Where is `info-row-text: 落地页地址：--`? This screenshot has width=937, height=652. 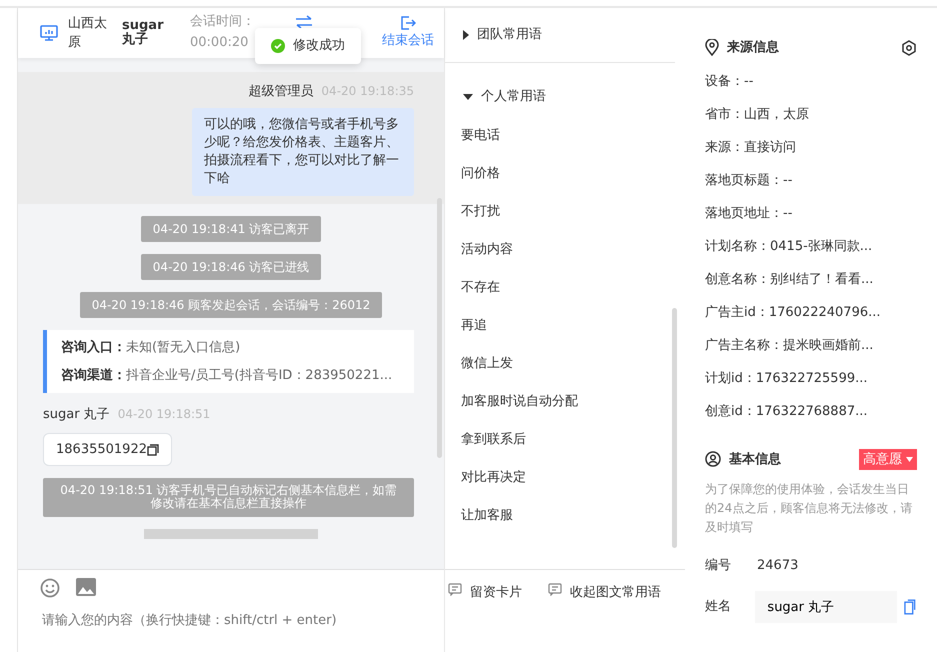 info-row-text: 落地页地址：-- is located at coordinates (749, 214).